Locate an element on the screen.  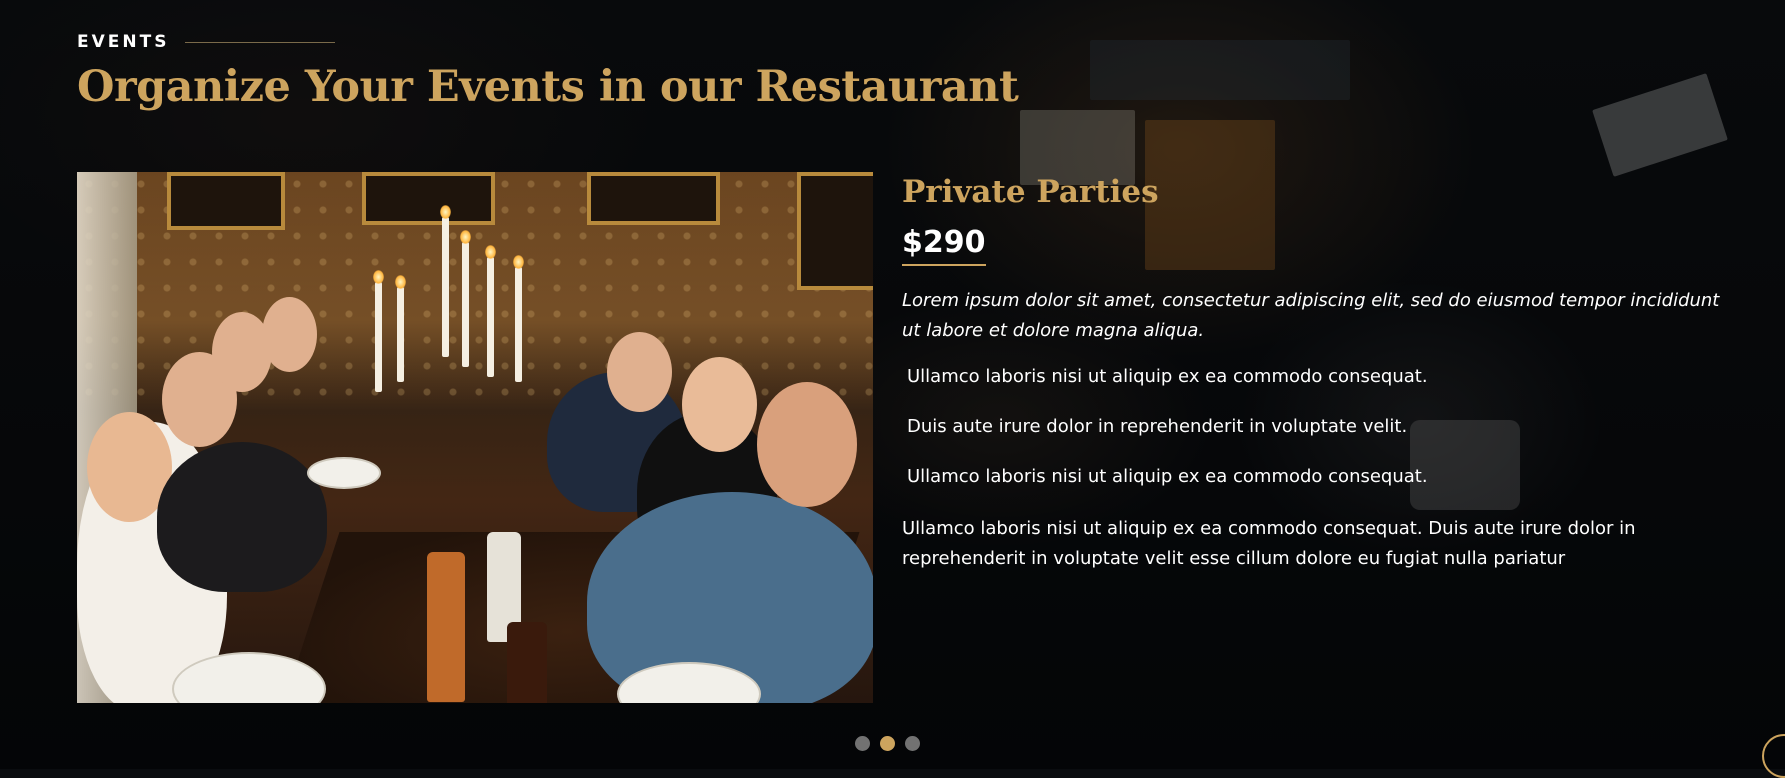
event-price: $290 is located at coordinates (944, 245).